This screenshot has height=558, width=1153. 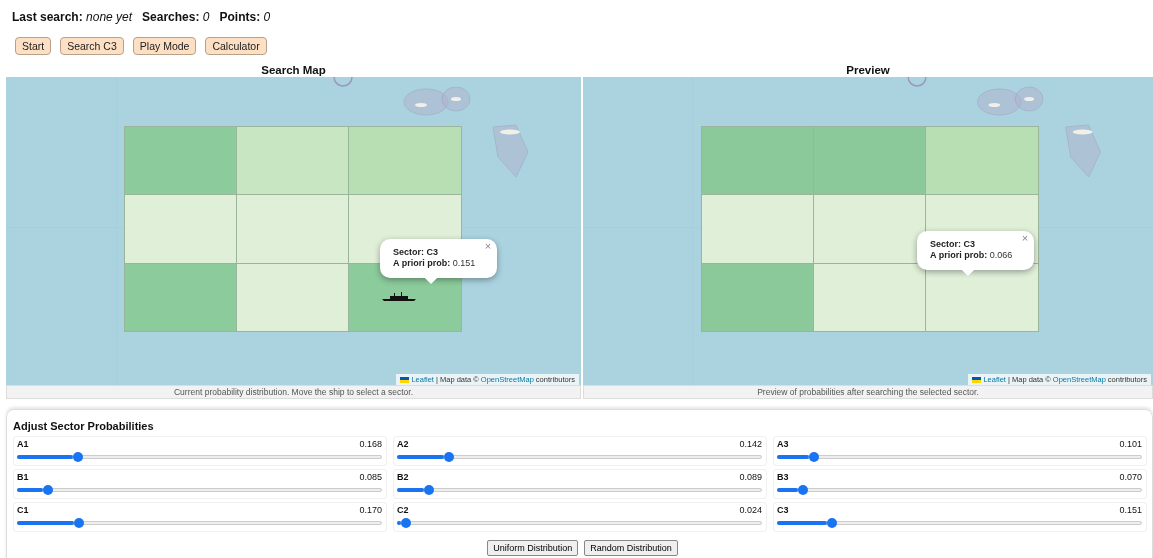 What do you see at coordinates (23, 510) in the screenshot?
I see `sector-label: C1` at bounding box center [23, 510].